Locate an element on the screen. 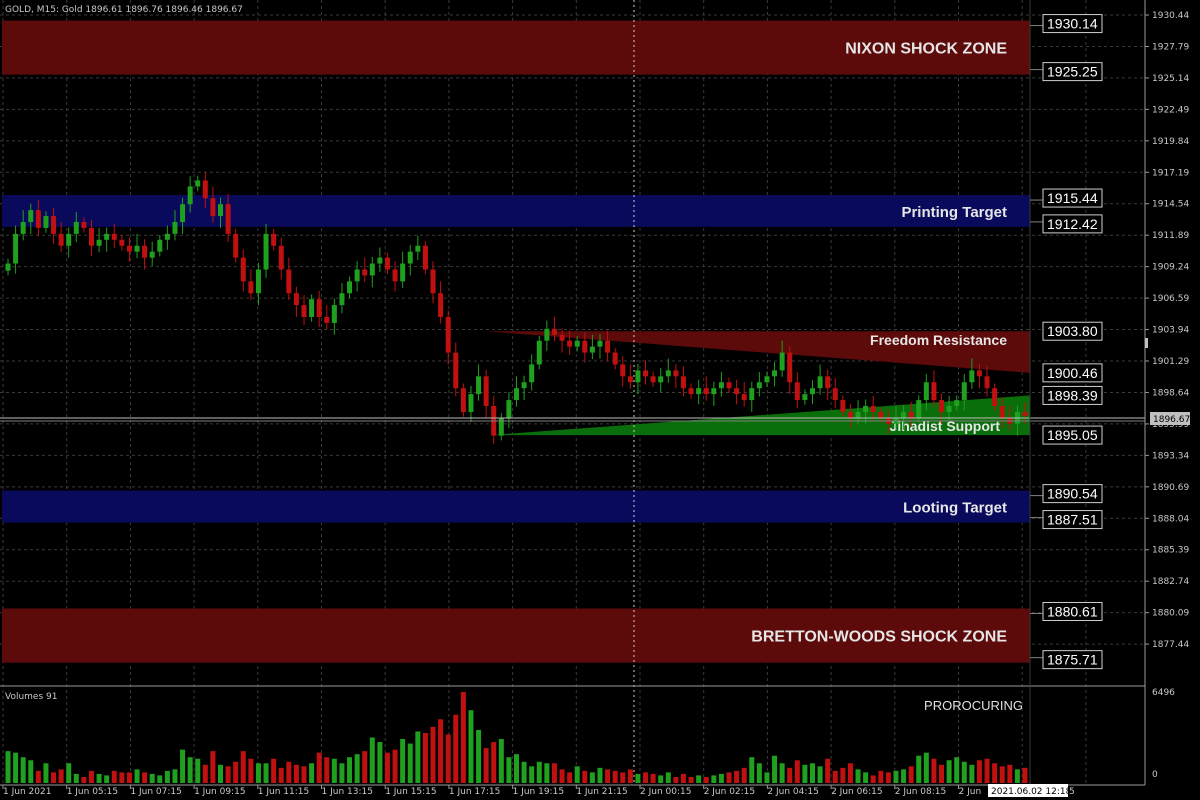  price-tick-label: 1898.64 is located at coordinates (1170, 393).